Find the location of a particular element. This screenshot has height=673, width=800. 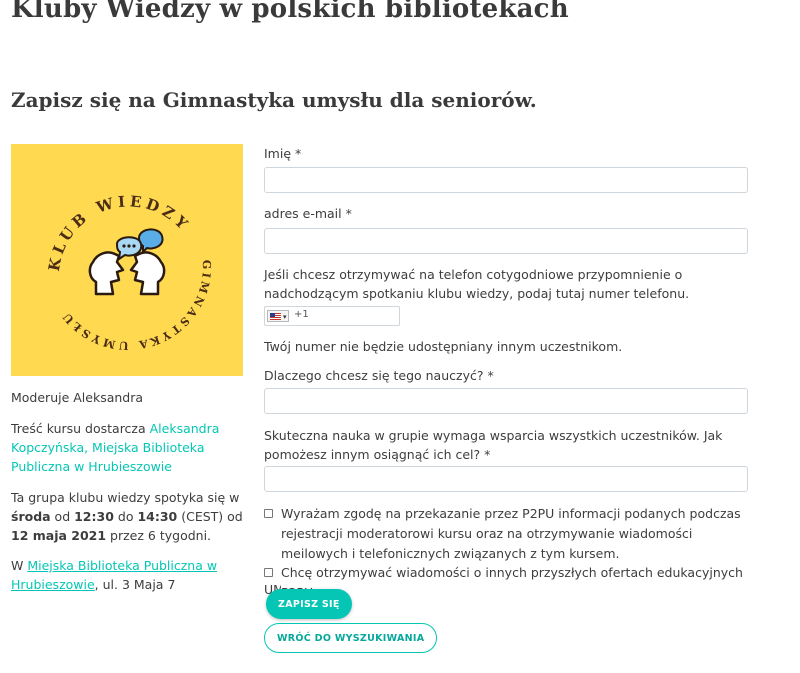

svg-text: KLUB WIEDZY is located at coordinates (119, 232).